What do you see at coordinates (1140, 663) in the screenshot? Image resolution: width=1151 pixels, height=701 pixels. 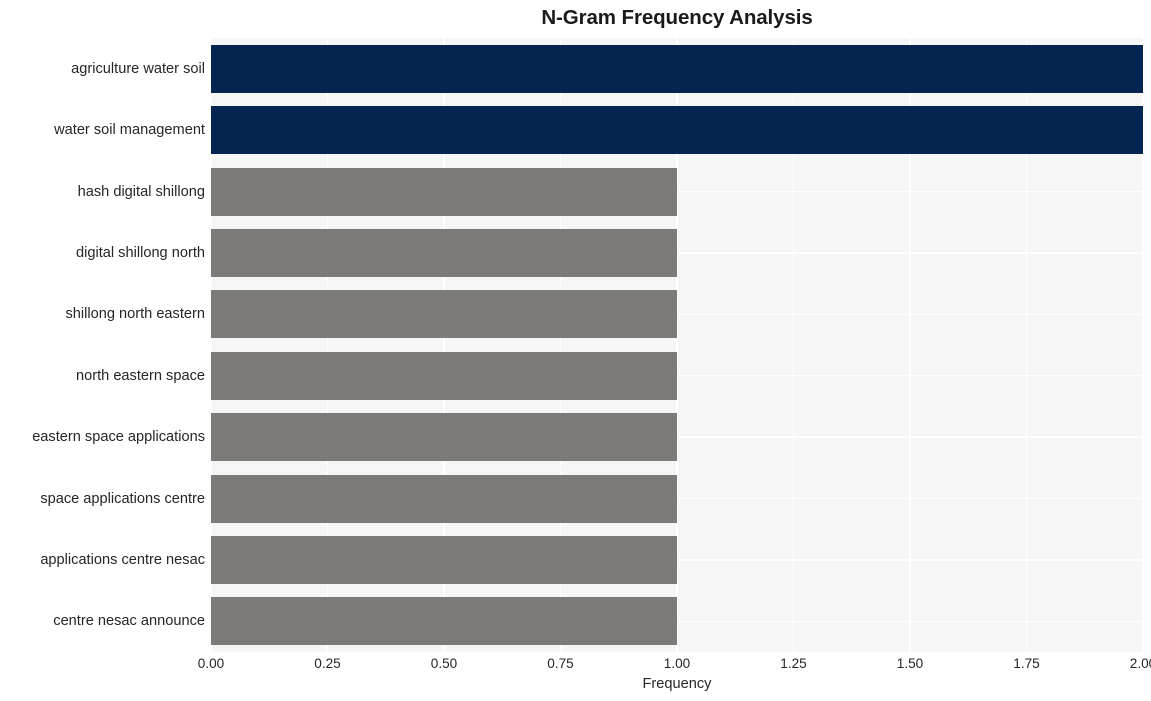 I see `x-tick-label: 2.00` at bounding box center [1140, 663].